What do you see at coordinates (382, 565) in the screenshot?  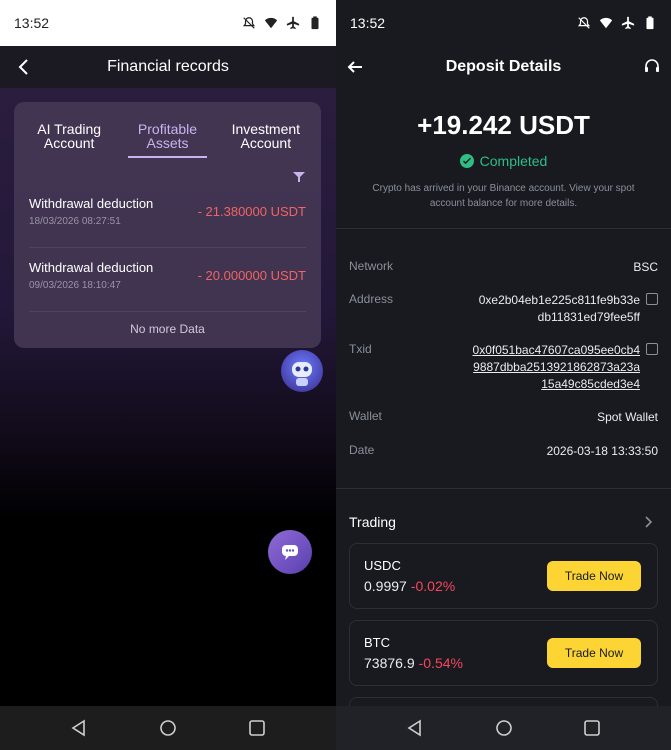 I see `coin-symbol: USDC` at bounding box center [382, 565].